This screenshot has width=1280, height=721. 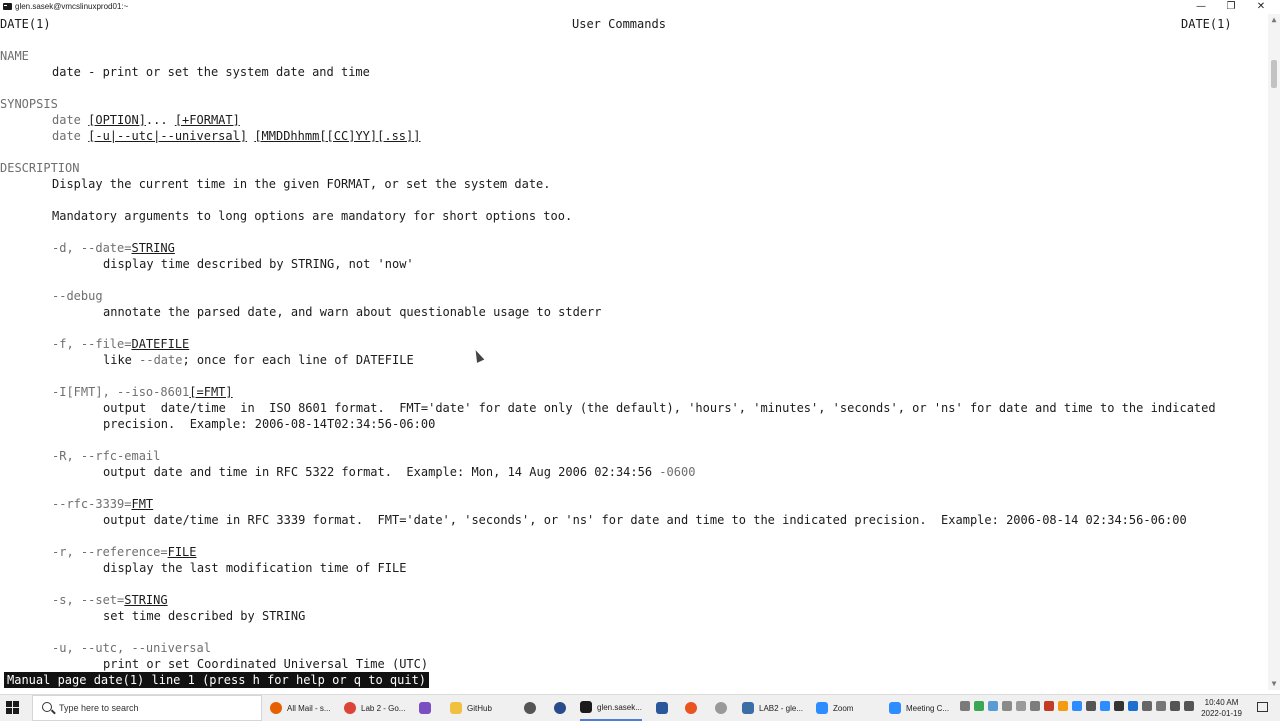 What do you see at coordinates (160, 344) in the screenshot?
I see `option-arg: DATEFILE` at bounding box center [160, 344].